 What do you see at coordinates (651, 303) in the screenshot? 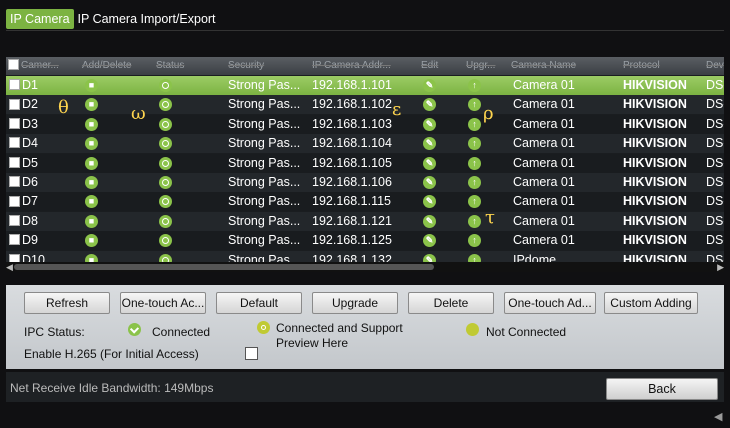
I see `custom-adding-button: Custom Adding` at bounding box center [651, 303].